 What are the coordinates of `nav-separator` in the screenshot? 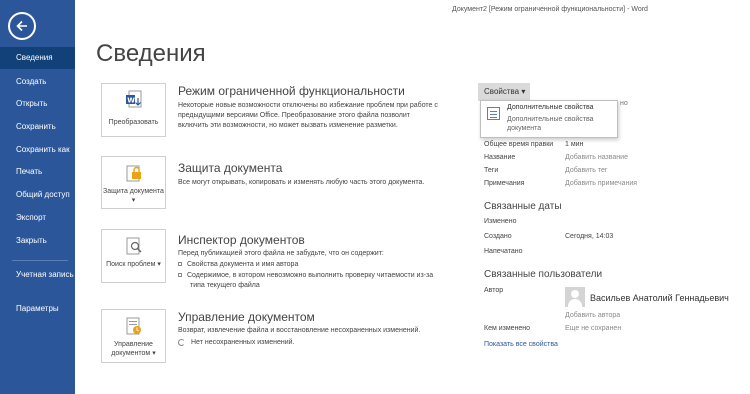 It's located at (40, 260).